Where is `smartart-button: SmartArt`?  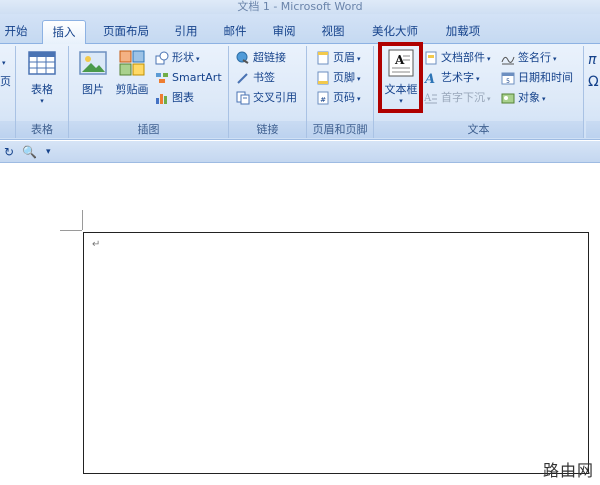
smartart-button: SmartArt is located at coordinates (188, 78).